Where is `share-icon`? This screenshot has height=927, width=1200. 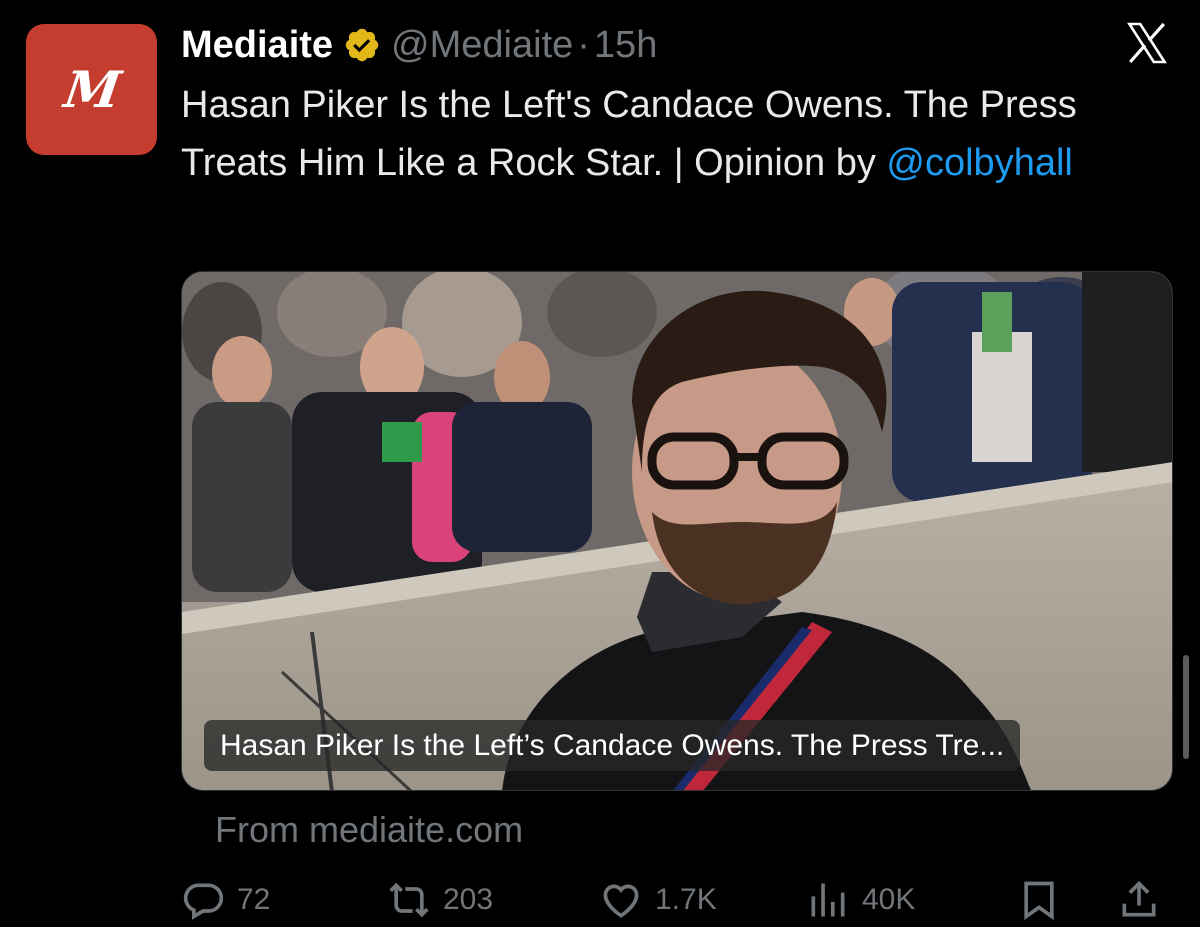
share-icon is located at coordinates (1139, 898).